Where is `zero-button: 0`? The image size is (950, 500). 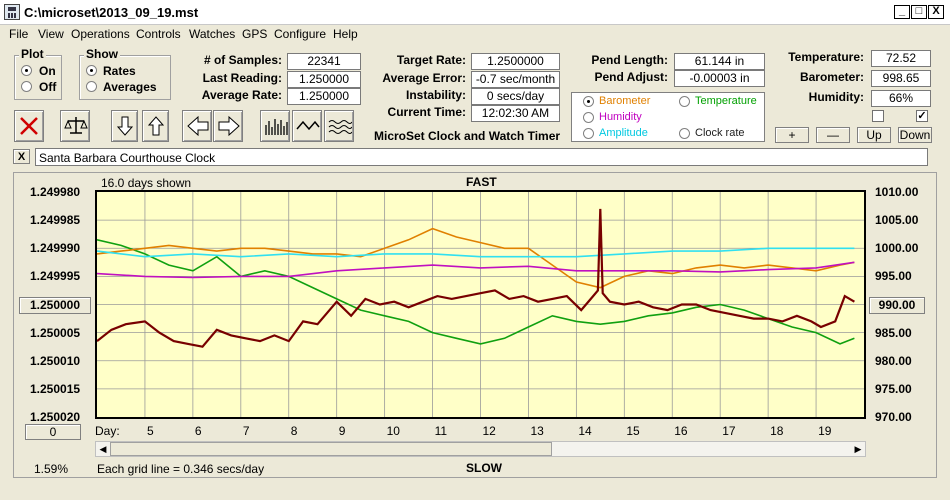
zero-button: 0 is located at coordinates (53, 432).